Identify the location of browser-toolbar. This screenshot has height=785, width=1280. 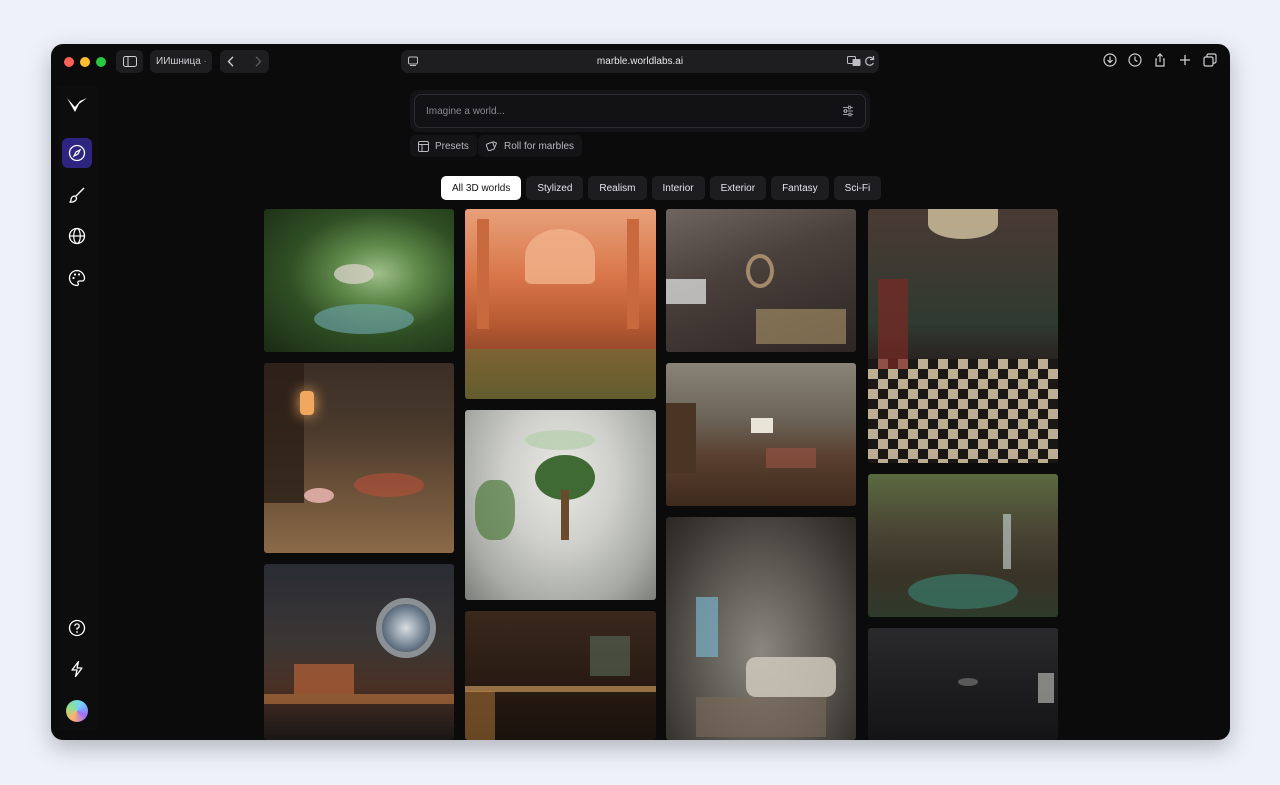
(1160, 60).